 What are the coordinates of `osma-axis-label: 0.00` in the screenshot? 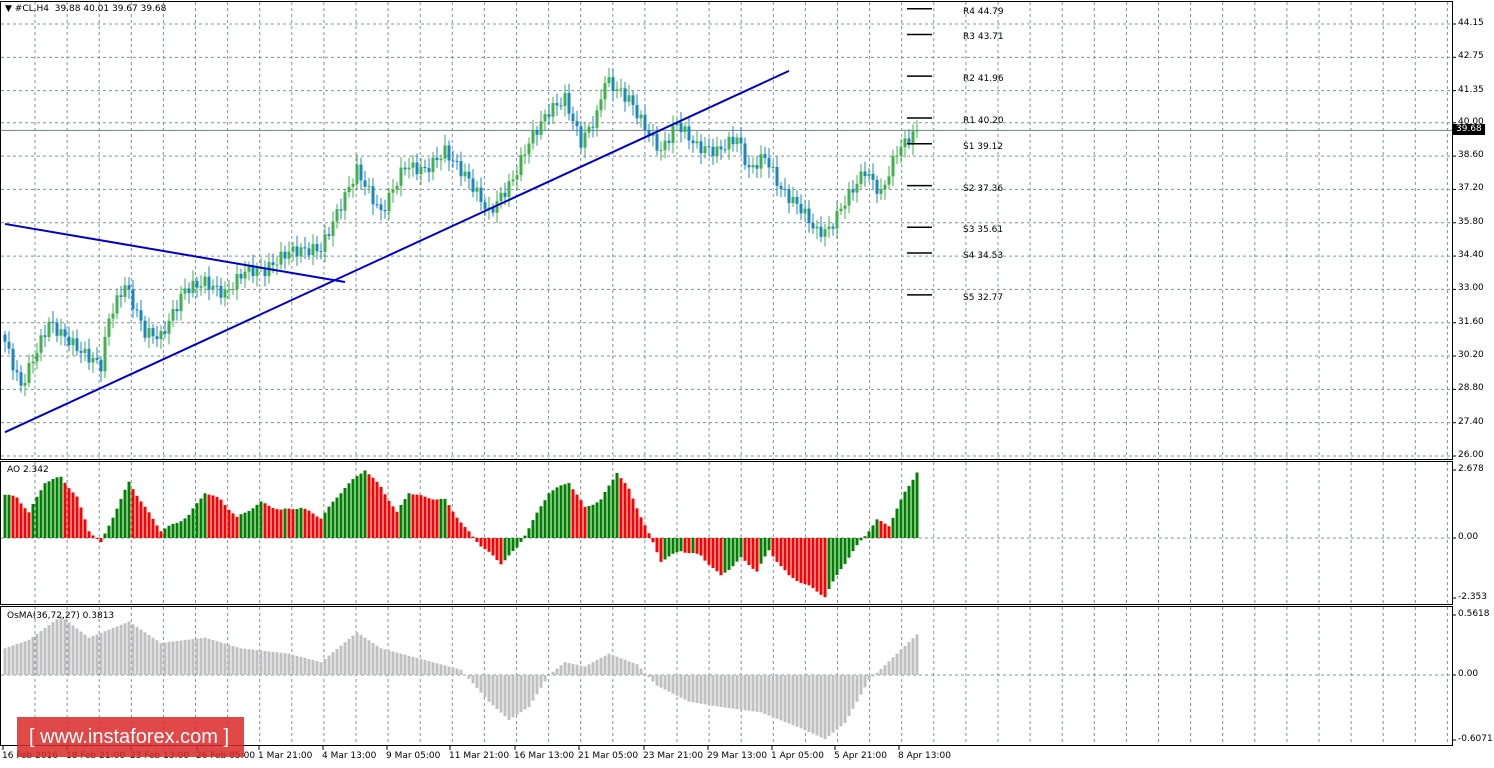 It's located at (1468, 674).